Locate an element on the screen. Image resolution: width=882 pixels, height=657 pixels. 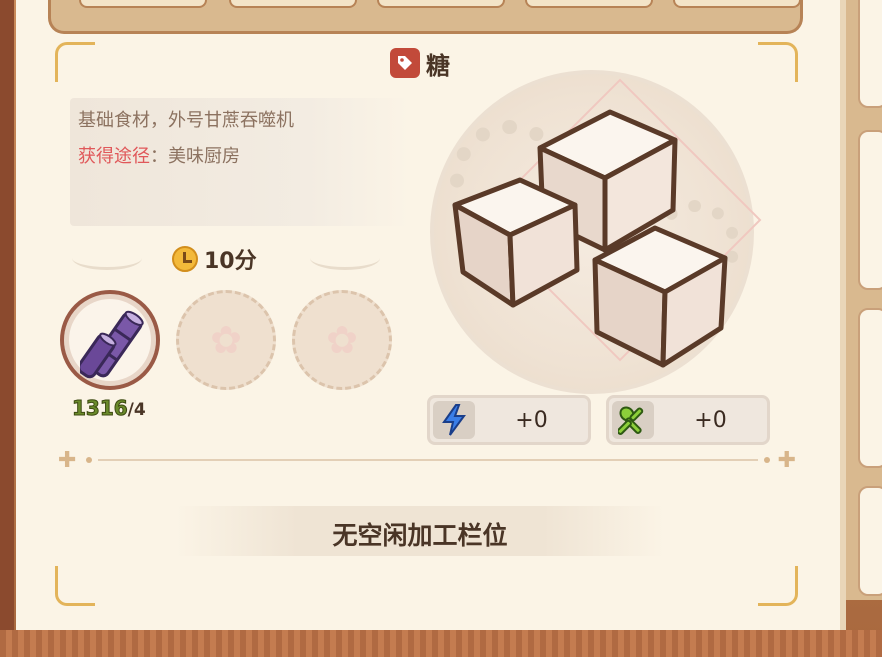
food-value: +0 is located at coordinates (710, 420).